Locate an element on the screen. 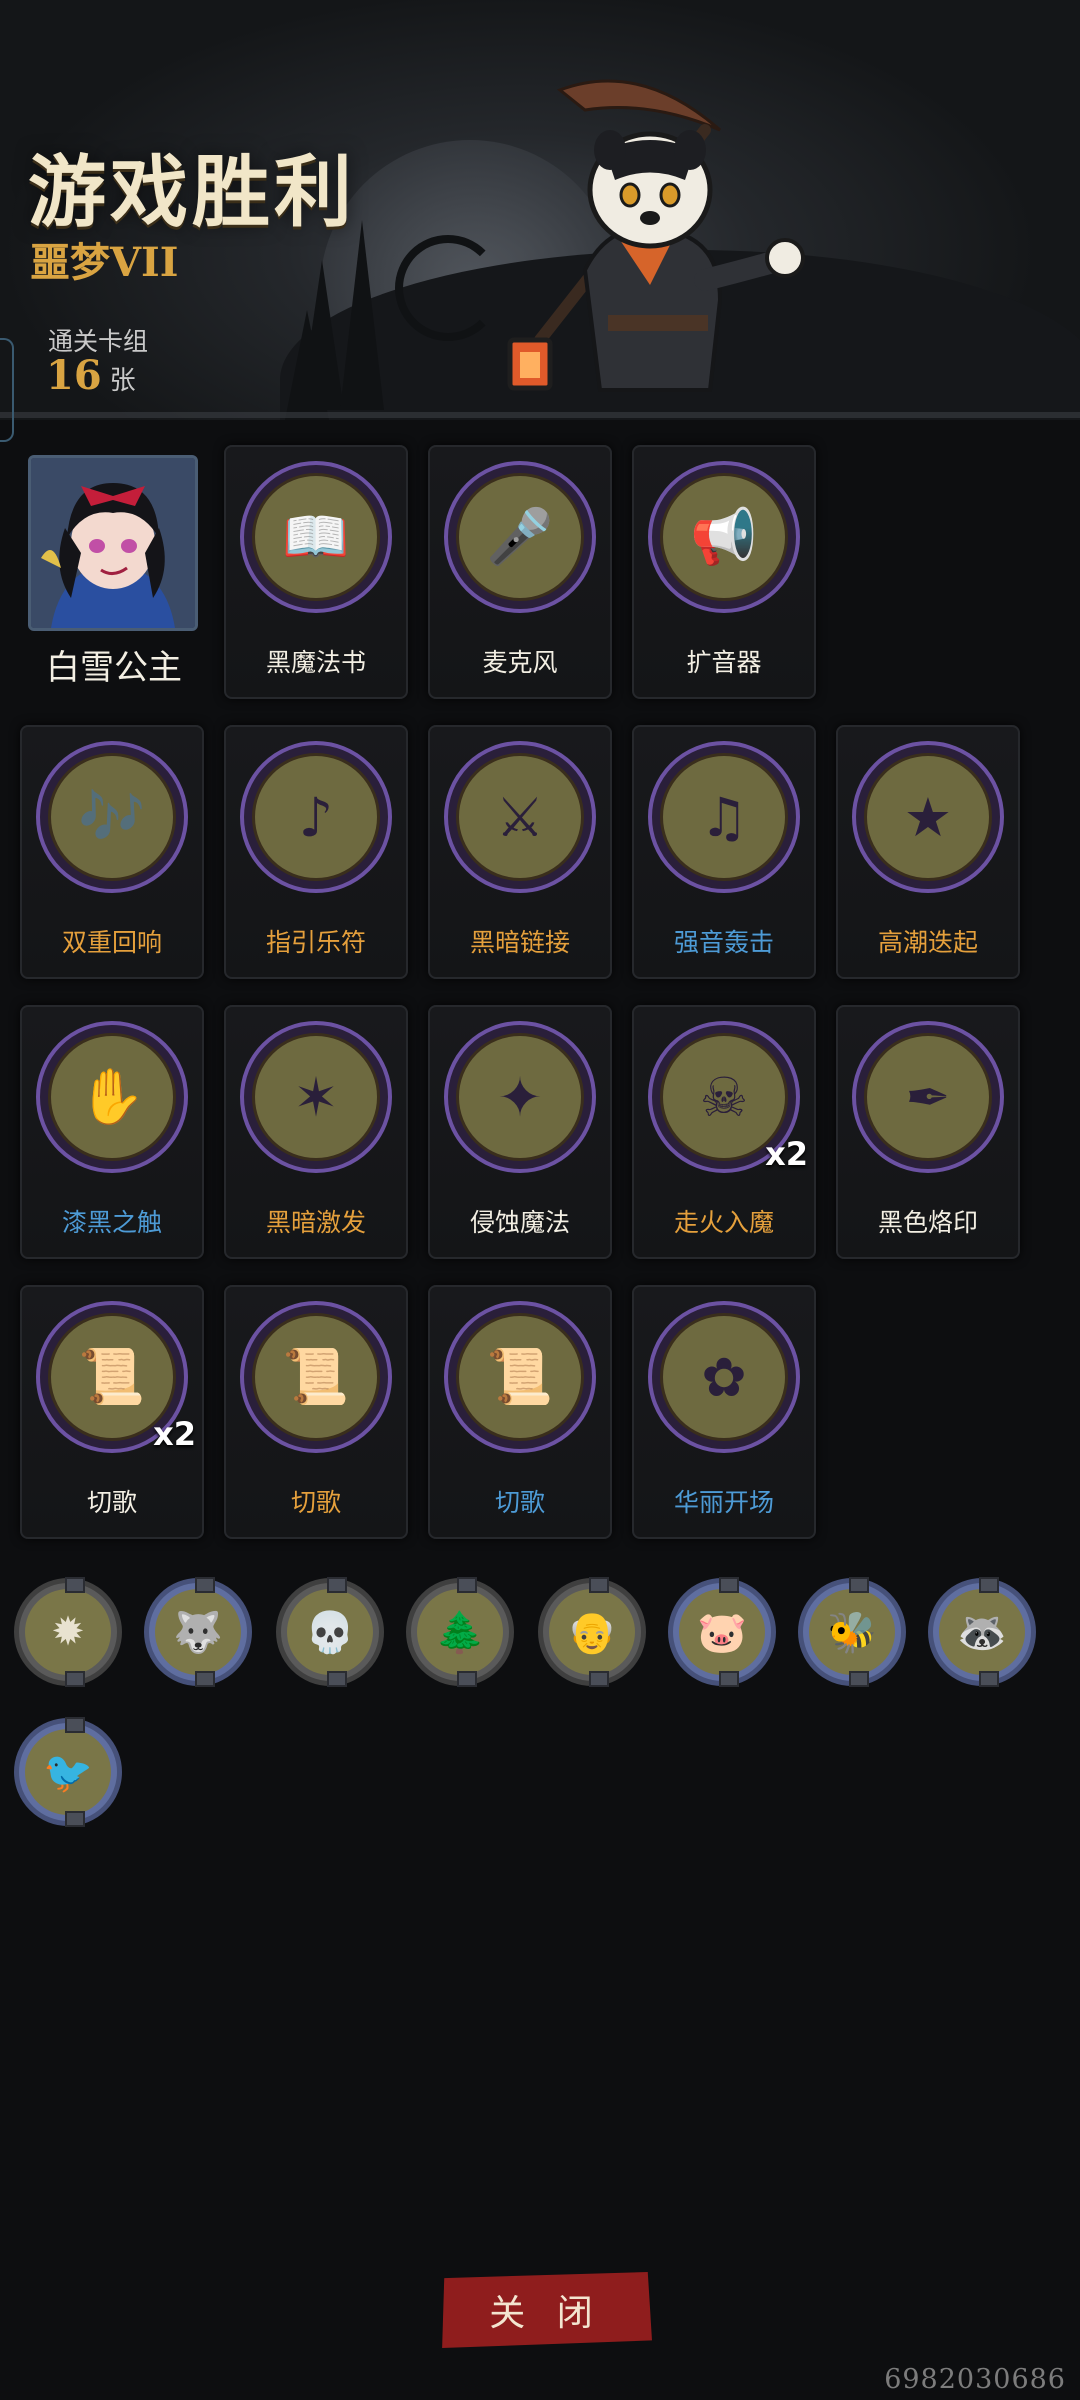 The image size is (1080, 2400). card-name: 强音轰击 is located at coordinates (723, 942).